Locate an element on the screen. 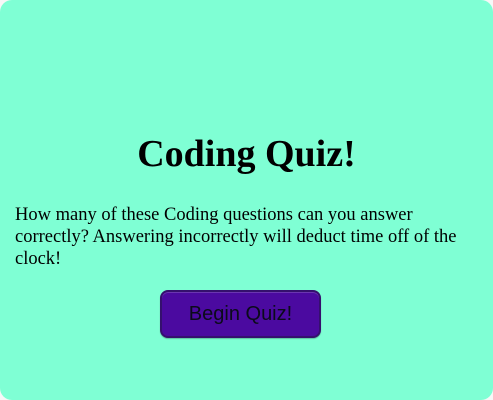  begin-quiz-button: Begin Quiz! is located at coordinates (240, 314).